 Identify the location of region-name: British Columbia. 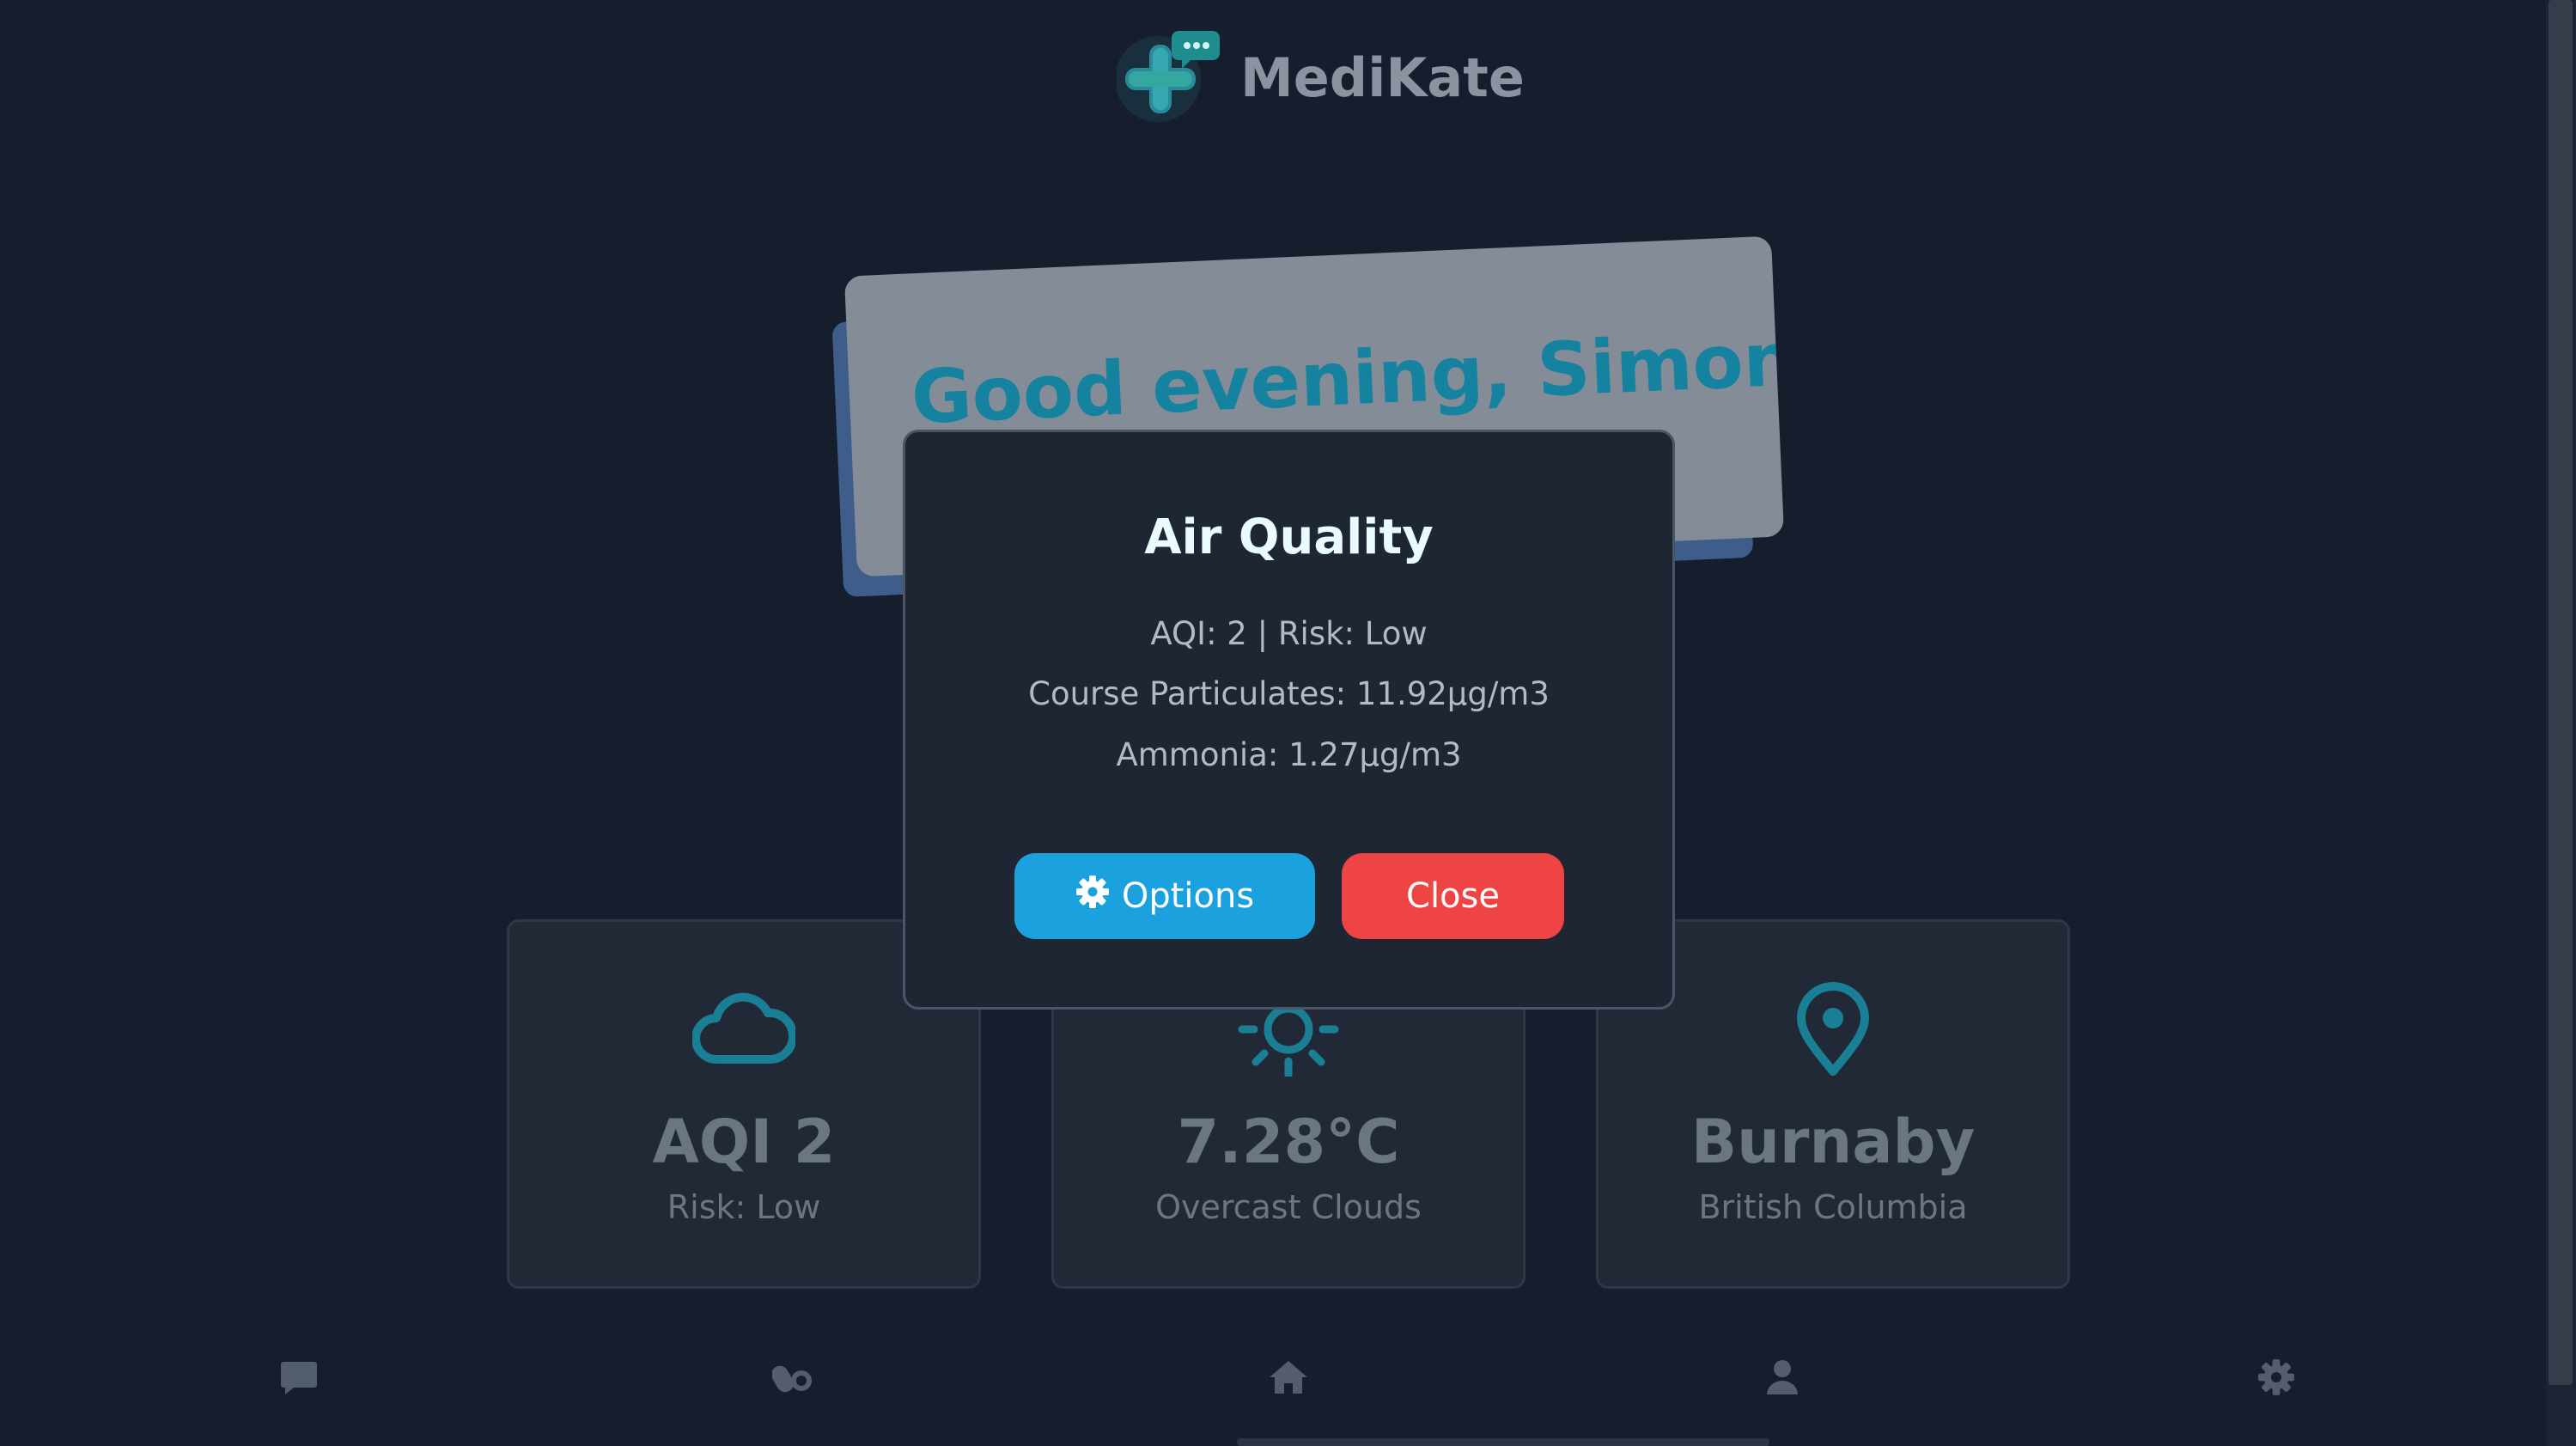
(1833, 1207).